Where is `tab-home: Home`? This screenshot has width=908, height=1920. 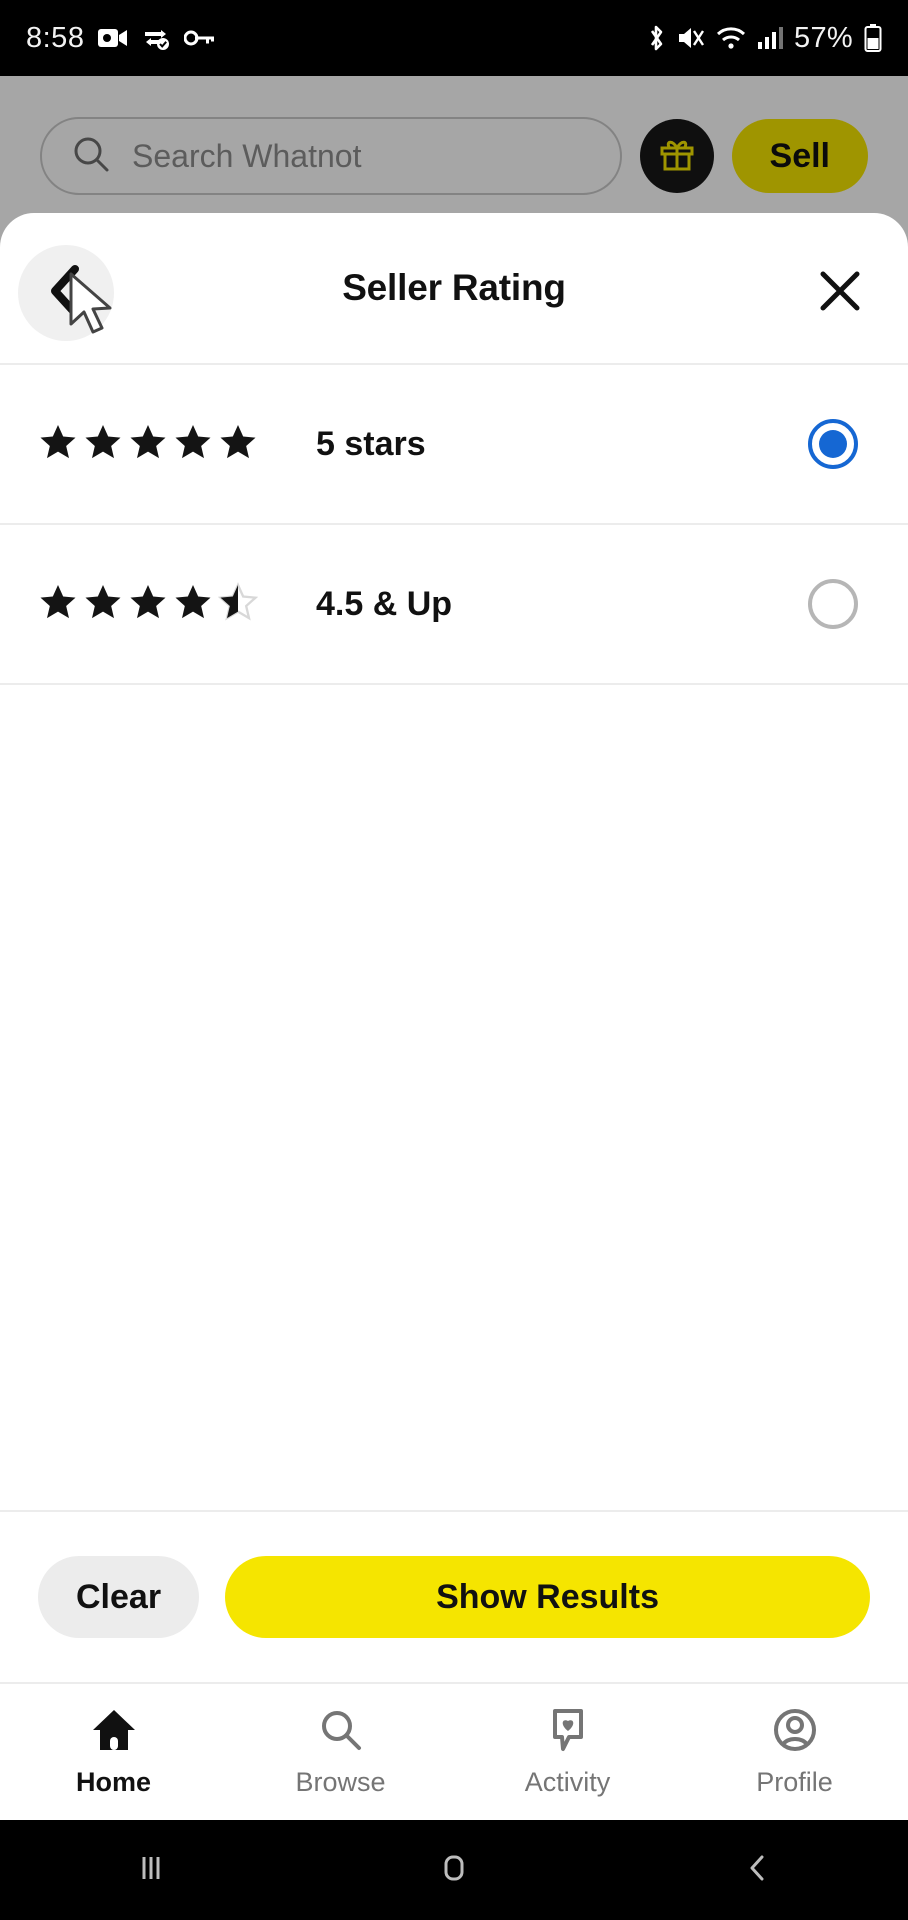 tab-home: Home is located at coordinates (113, 1752).